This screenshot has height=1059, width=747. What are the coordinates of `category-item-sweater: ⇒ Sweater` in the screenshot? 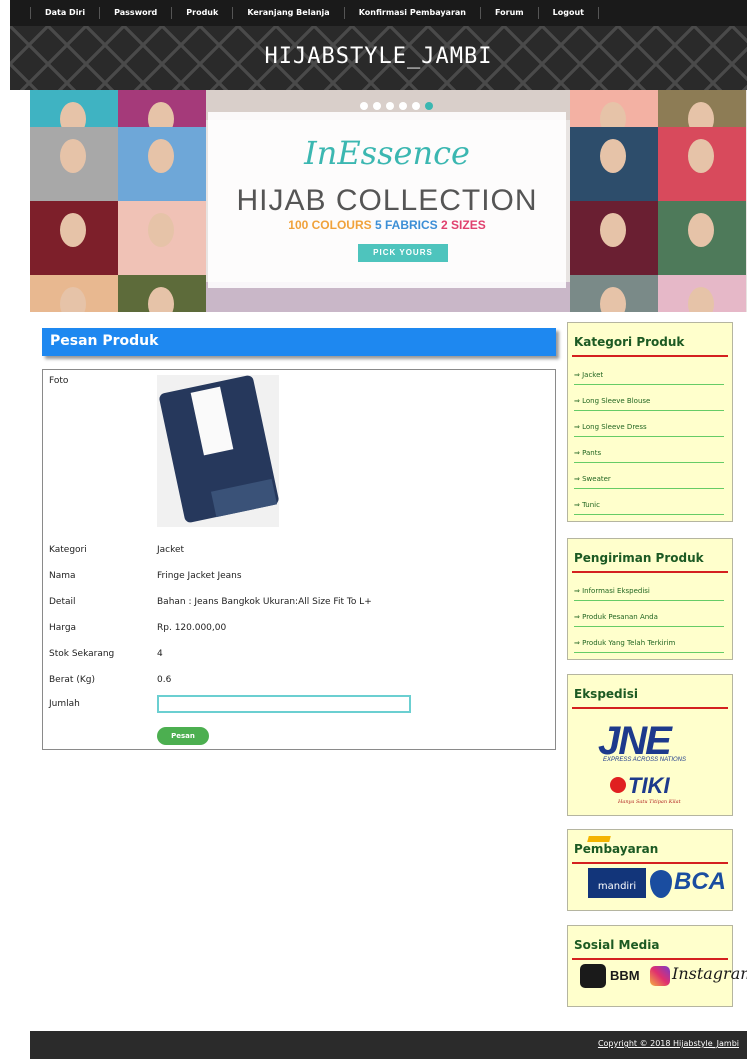 It's located at (649, 482).